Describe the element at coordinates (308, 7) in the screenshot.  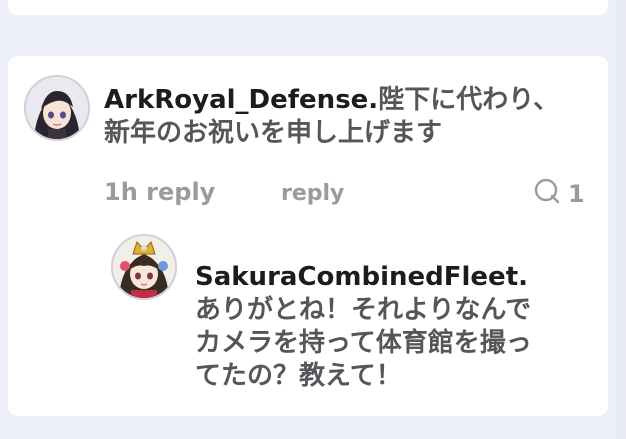
I see `previous-card` at that location.